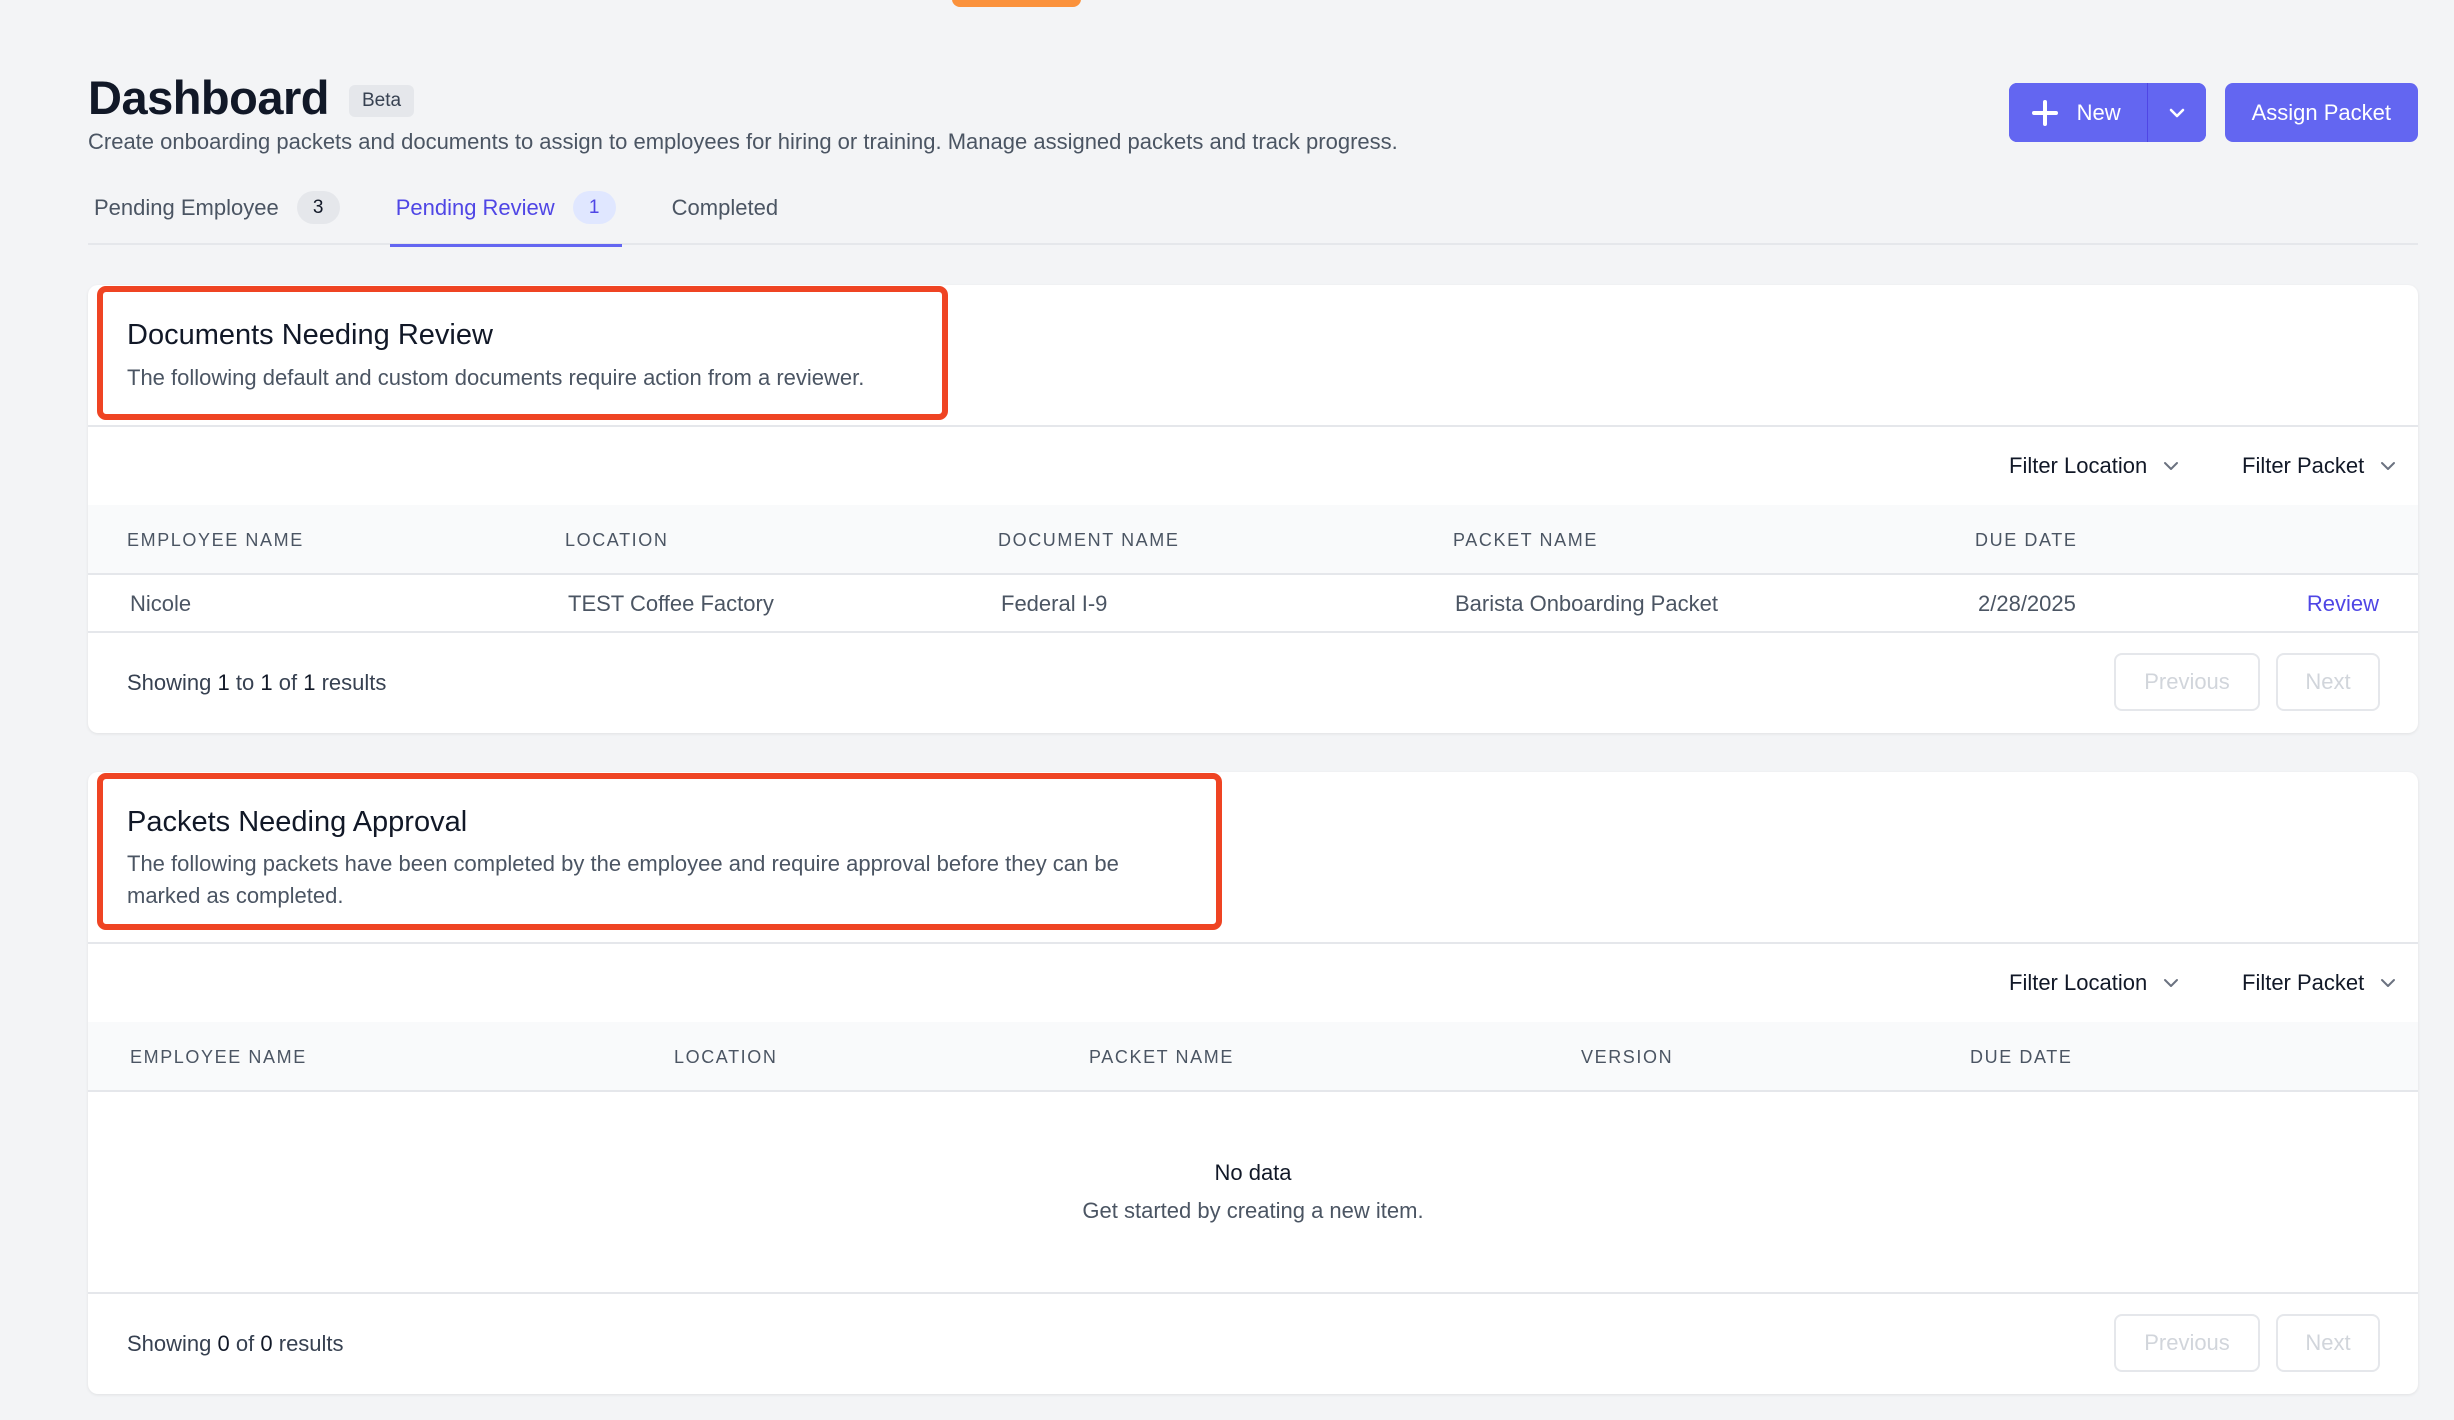 The height and width of the screenshot is (1420, 2454). I want to click on tab-completed: Completed, so click(725, 207).